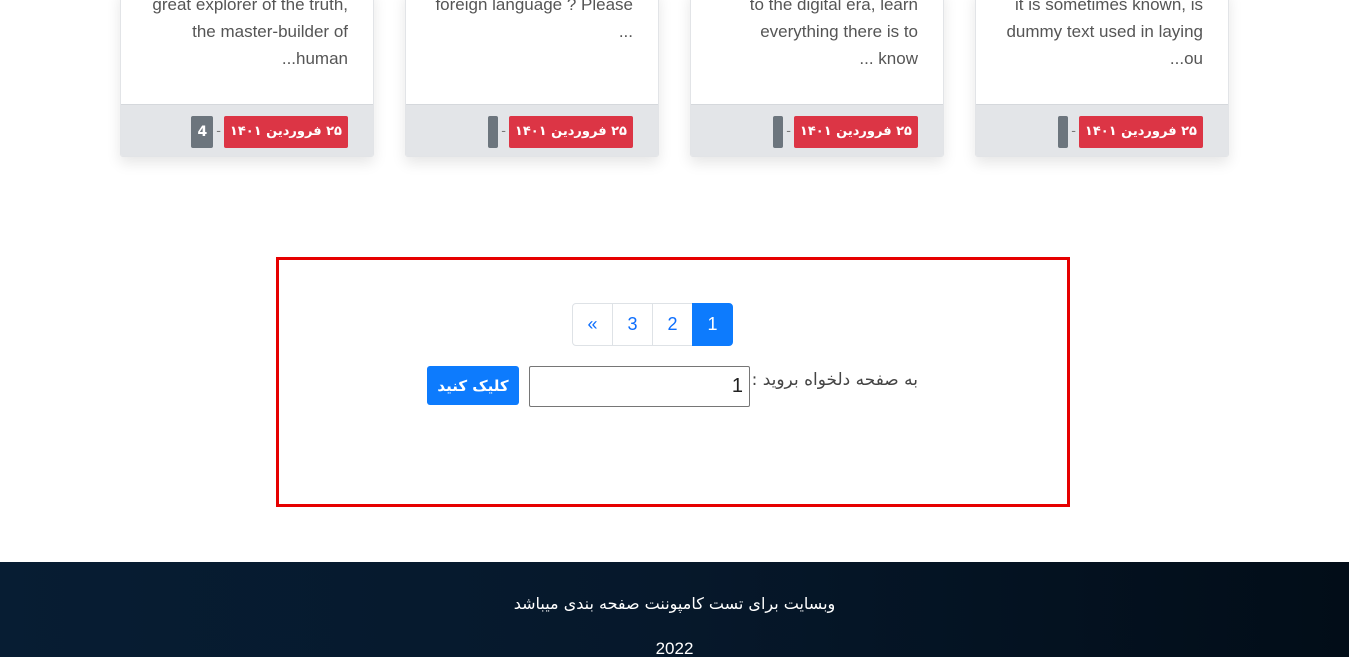 This screenshot has height=659, width=1349. Describe the element at coordinates (639, 386) in the screenshot. I see `goto-page-input` at that location.